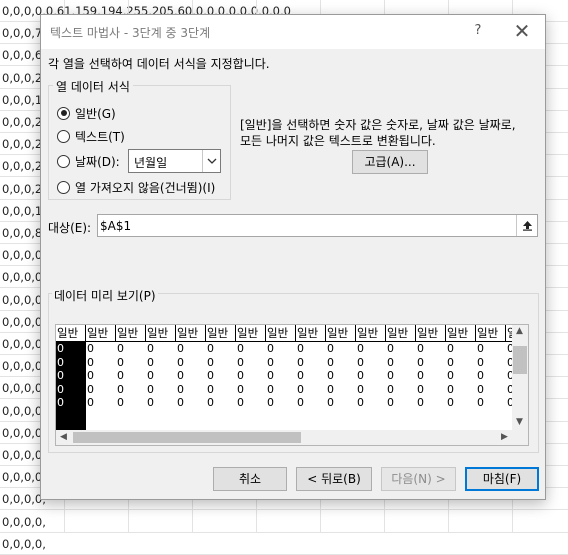  Describe the element at coordinates (151, 163) in the screenshot. I see `date-format-value: 년월일` at that location.